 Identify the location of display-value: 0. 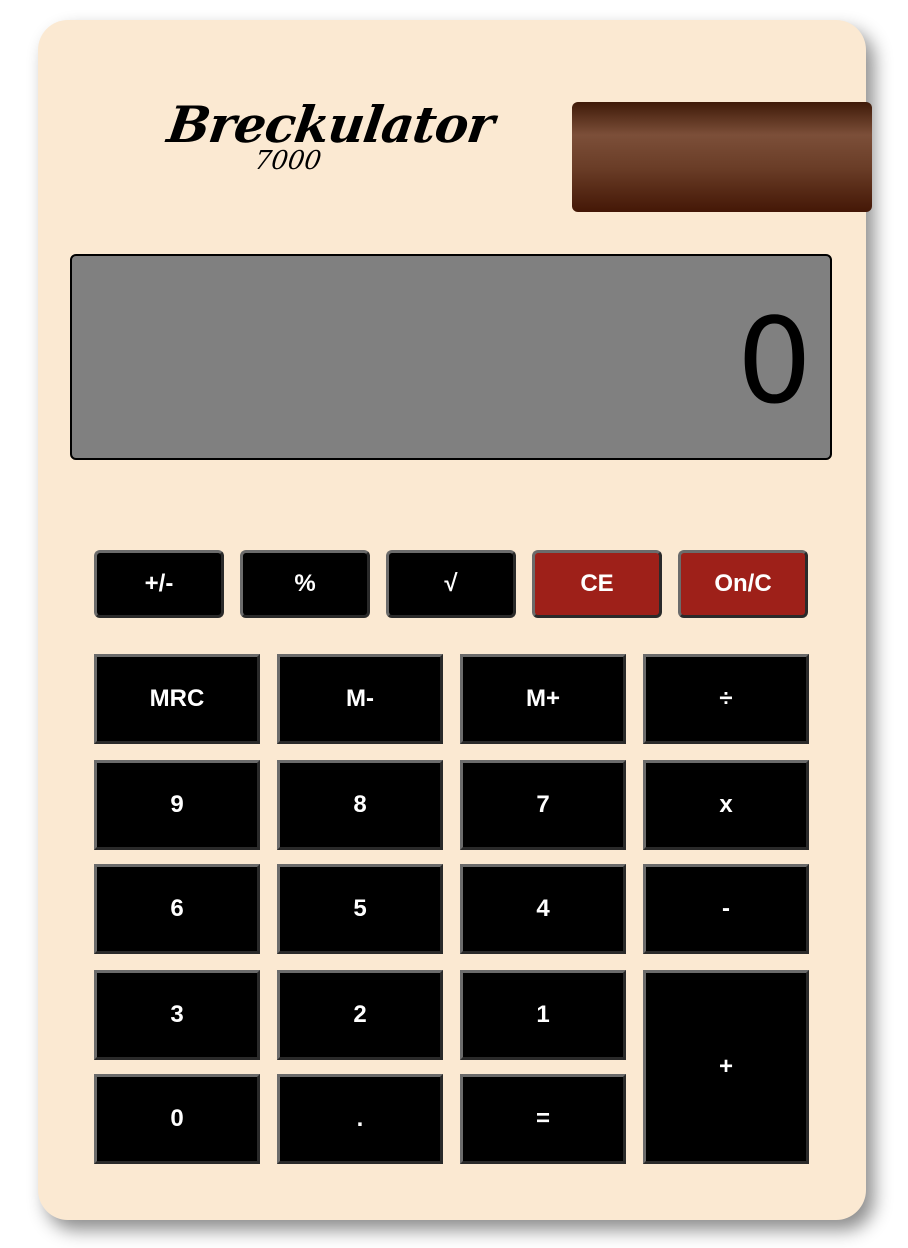
(774, 361).